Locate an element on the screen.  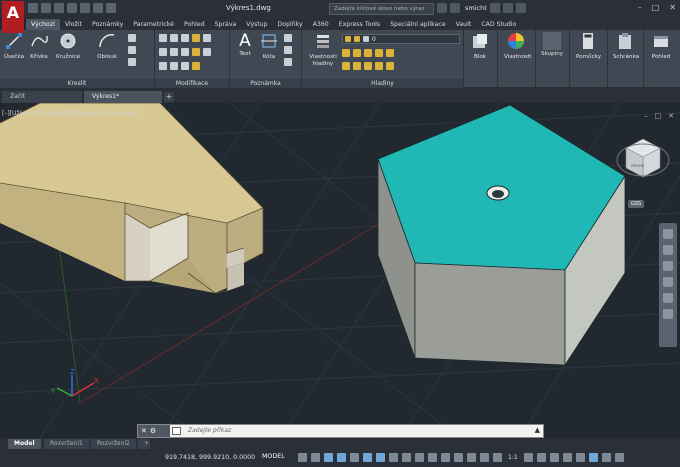
annotation-panel-label: Poznámka is located at coordinates (265, 83).